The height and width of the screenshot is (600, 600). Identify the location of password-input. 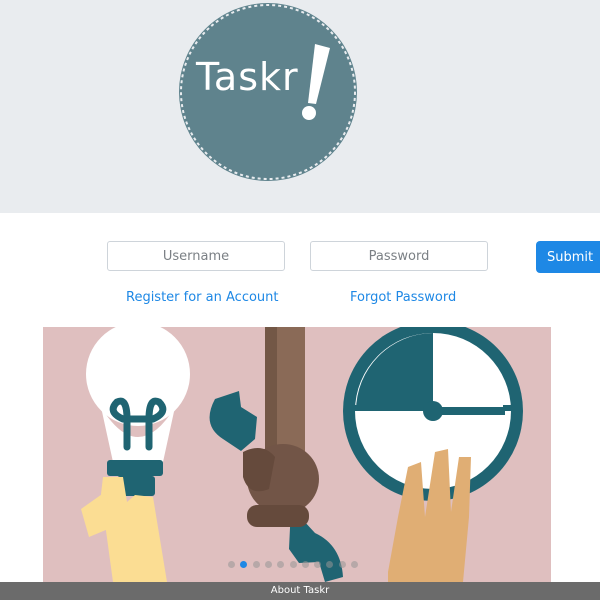
(399, 256).